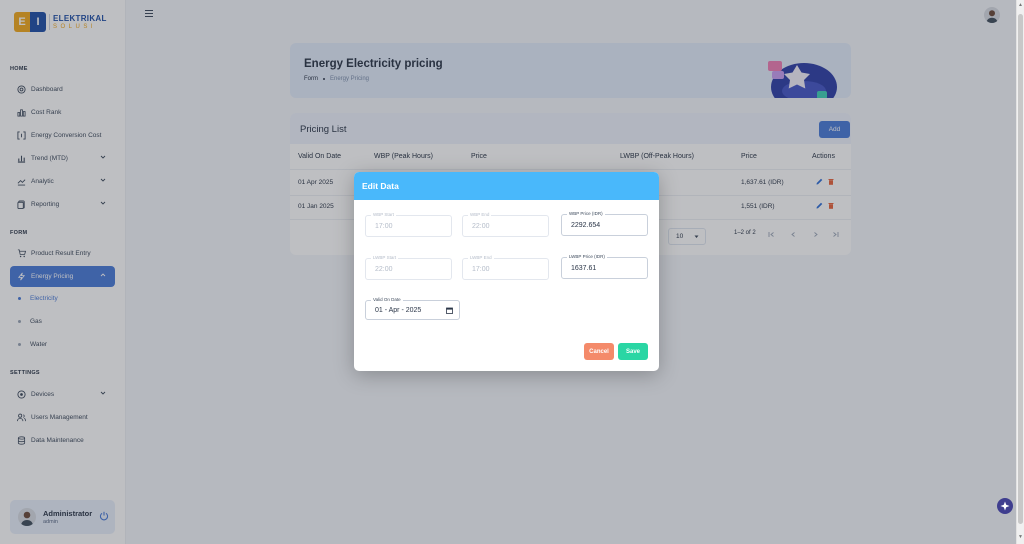 The height and width of the screenshot is (544, 1024). I want to click on field-label: WBP Price (IDR), so click(586, 213).